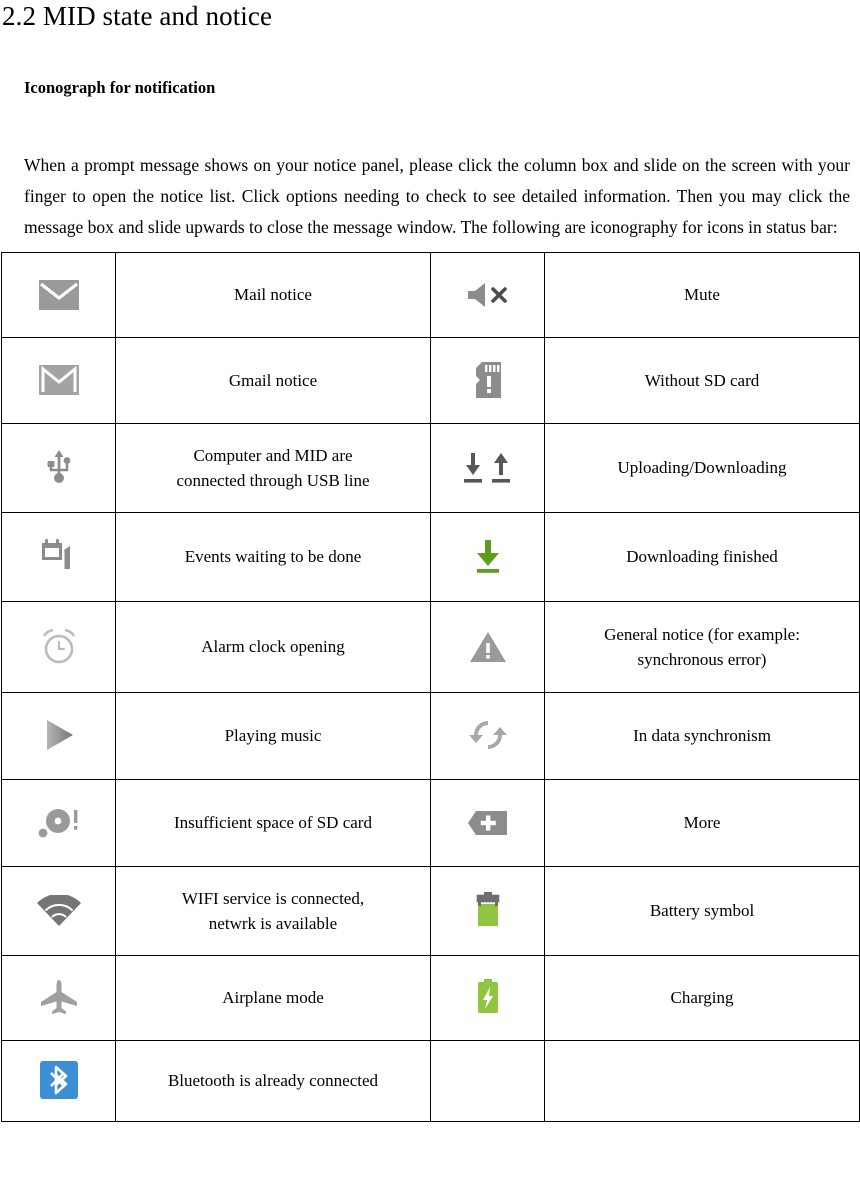 The height and width of the screenshot is (1179, 860). I want to click on icon-cell-empty, so click(487, 1080).